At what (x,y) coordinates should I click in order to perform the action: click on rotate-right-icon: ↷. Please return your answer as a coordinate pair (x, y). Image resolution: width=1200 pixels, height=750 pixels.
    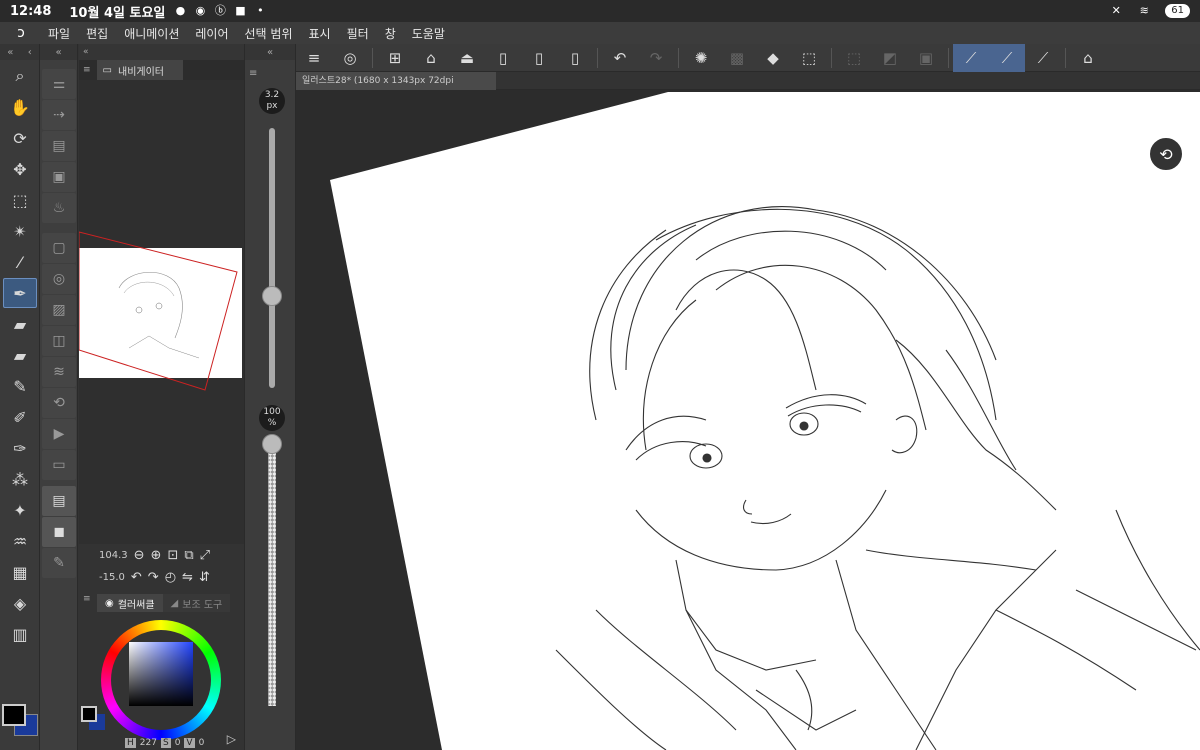
    Looking at the image, I should click on (153, 577).